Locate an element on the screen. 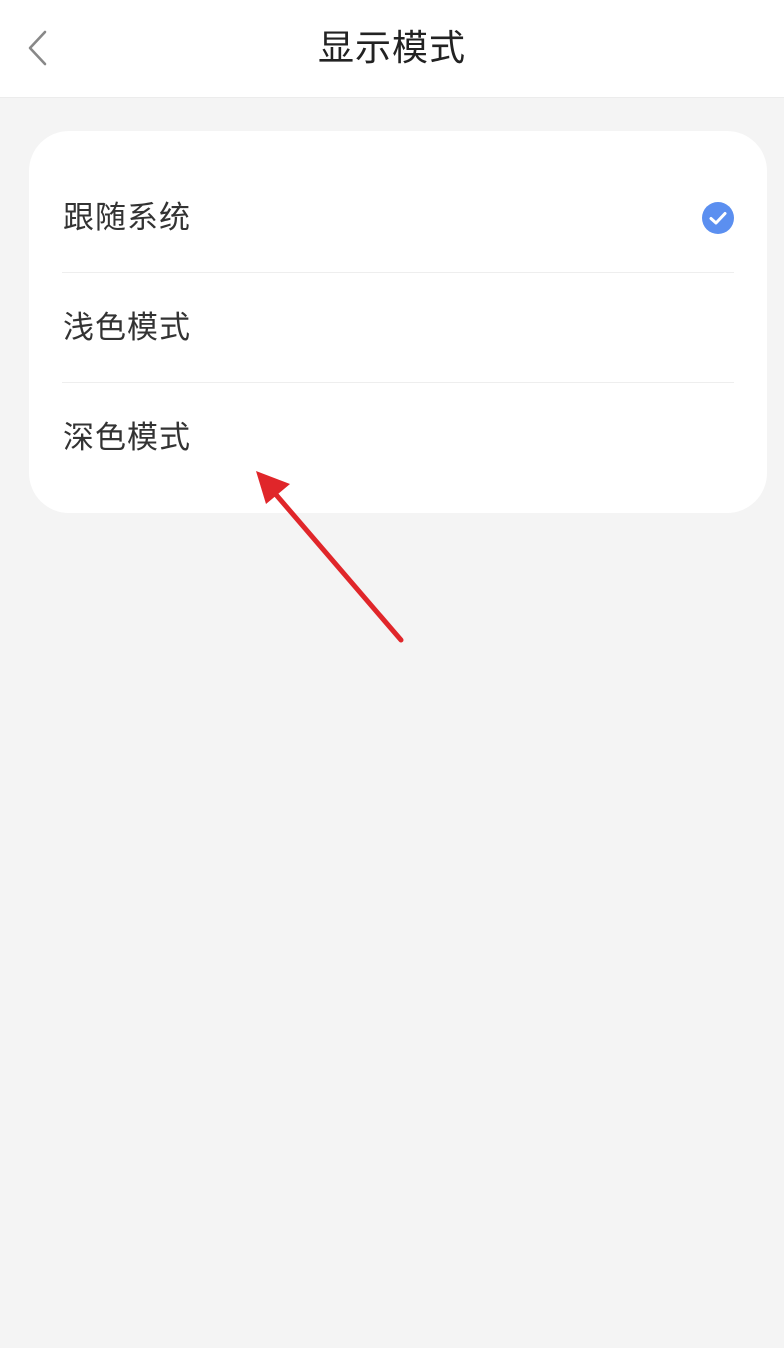  chevron-left-icon is located at coordinates (37, 48).